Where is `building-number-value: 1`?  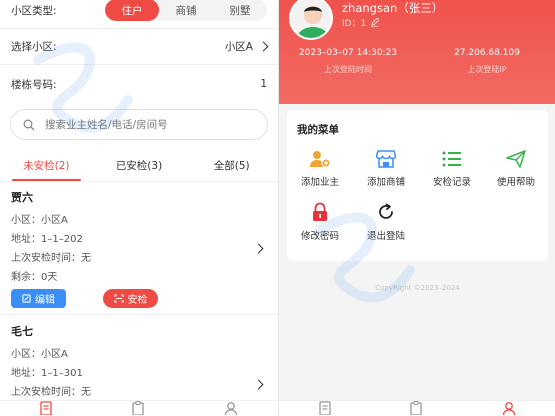
building-number-value: 1 is located at coordinates (263, 84).